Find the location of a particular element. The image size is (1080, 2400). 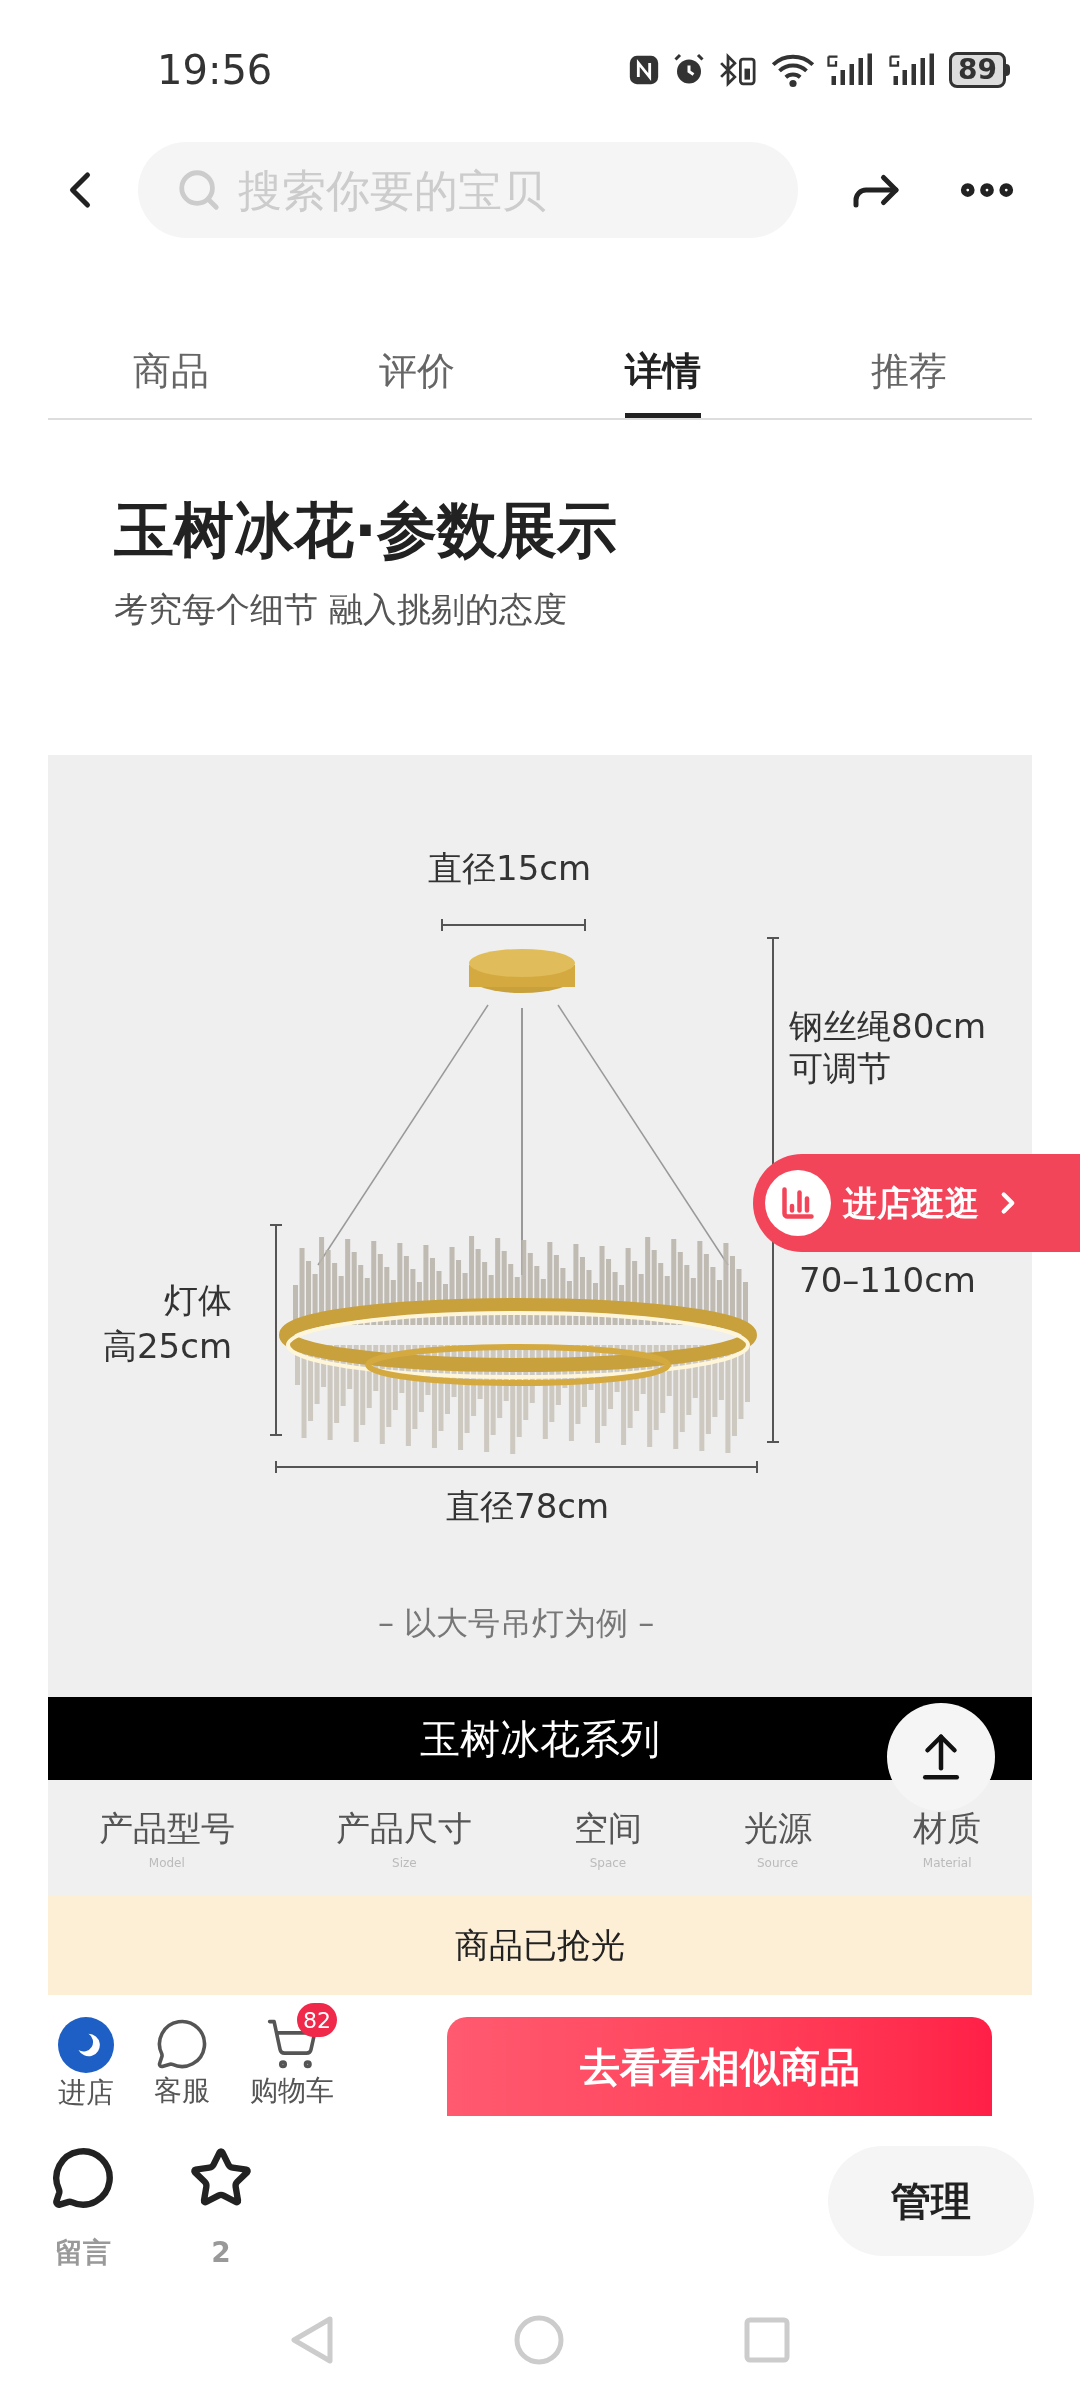

section-tab: 详情 is located at coordinates (663, 374).